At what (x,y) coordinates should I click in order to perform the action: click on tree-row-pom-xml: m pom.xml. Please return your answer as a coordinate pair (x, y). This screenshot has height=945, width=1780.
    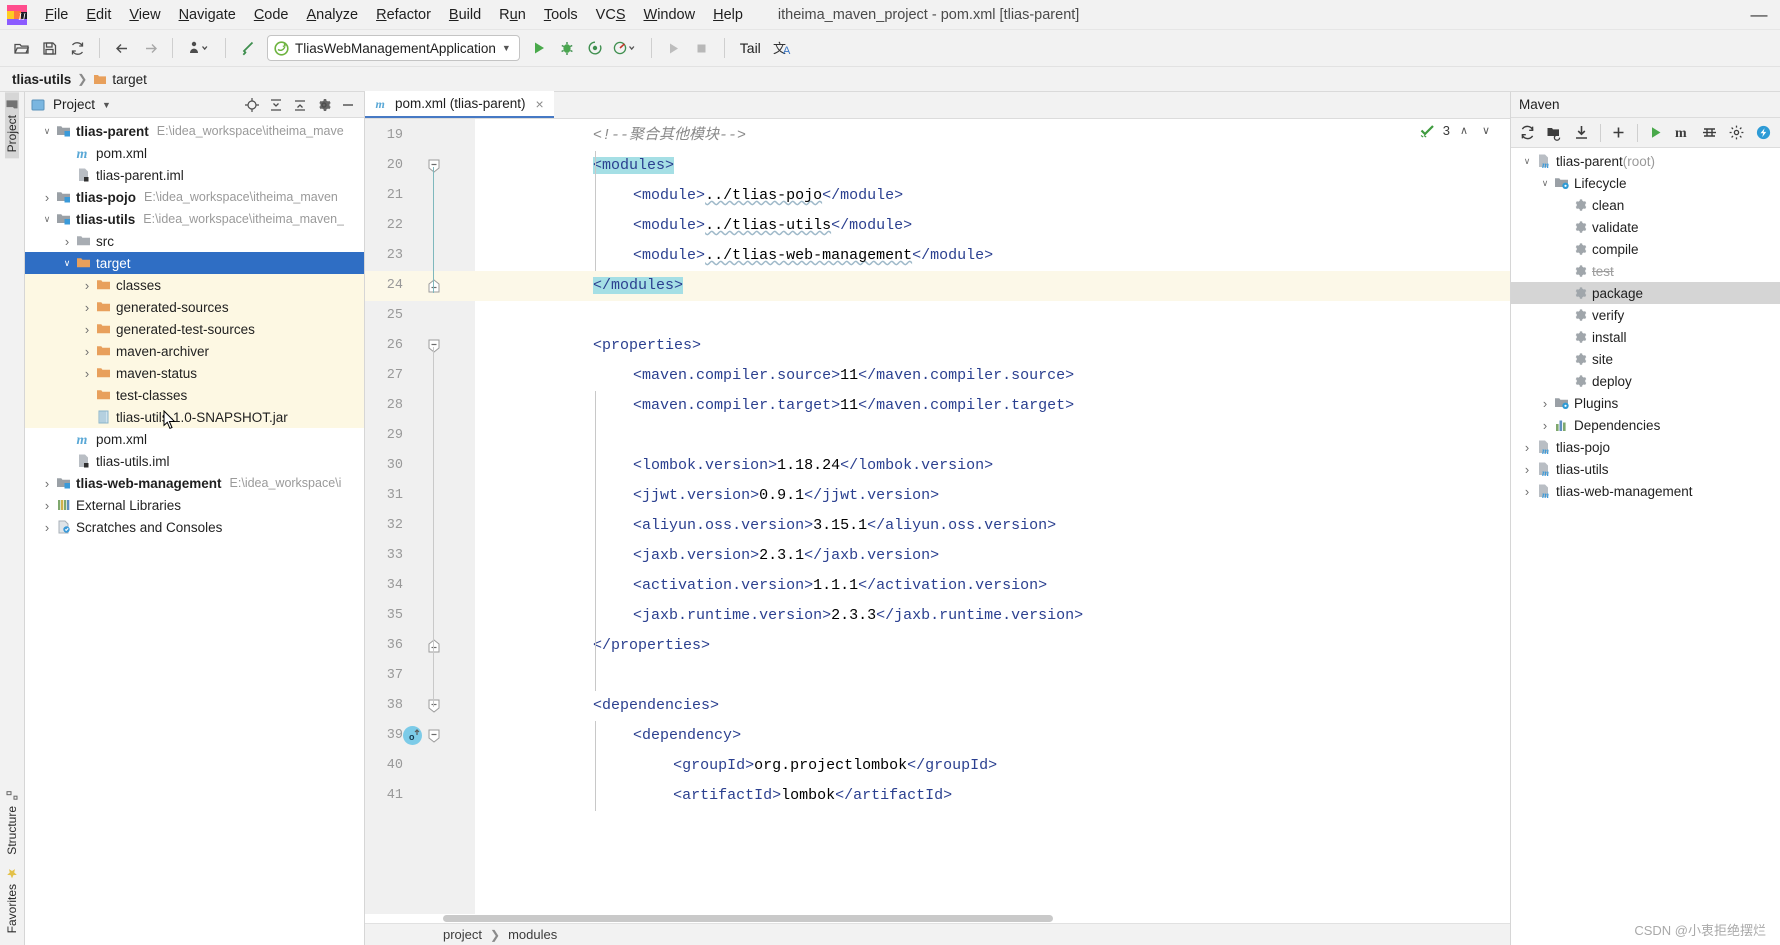
    Looking at the image, I should click on (194, 439).